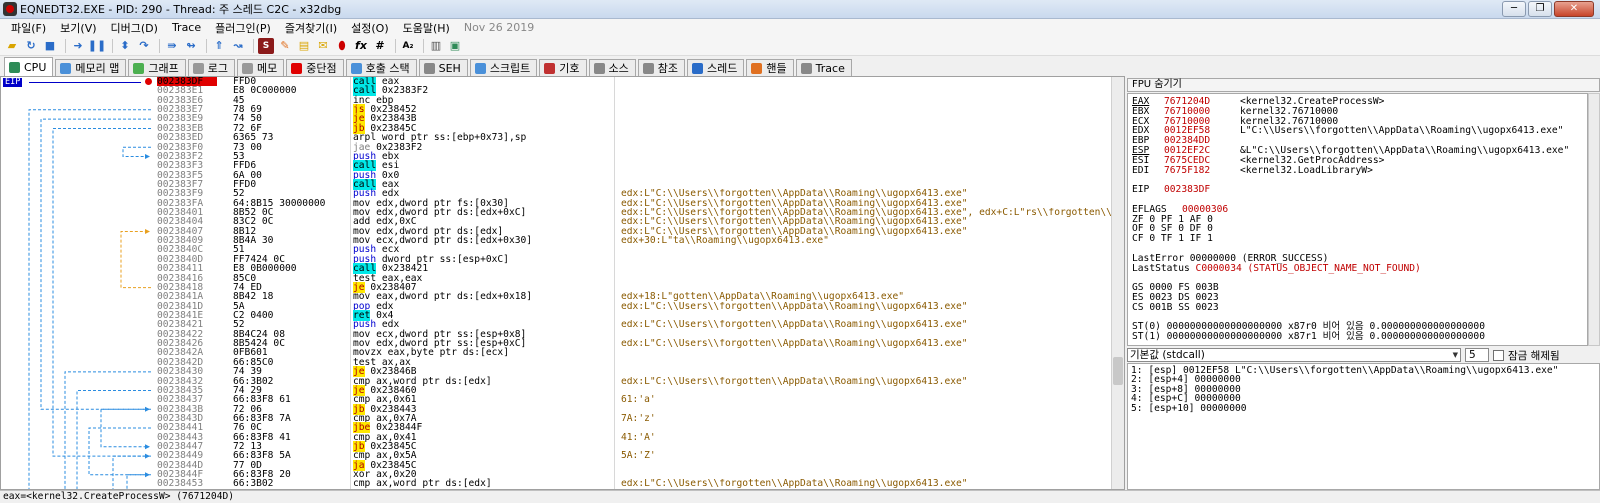 The image size is (1600, 503). I want to click on instruction-row: 002383E6 45 inc ebp, so click(633, 100).